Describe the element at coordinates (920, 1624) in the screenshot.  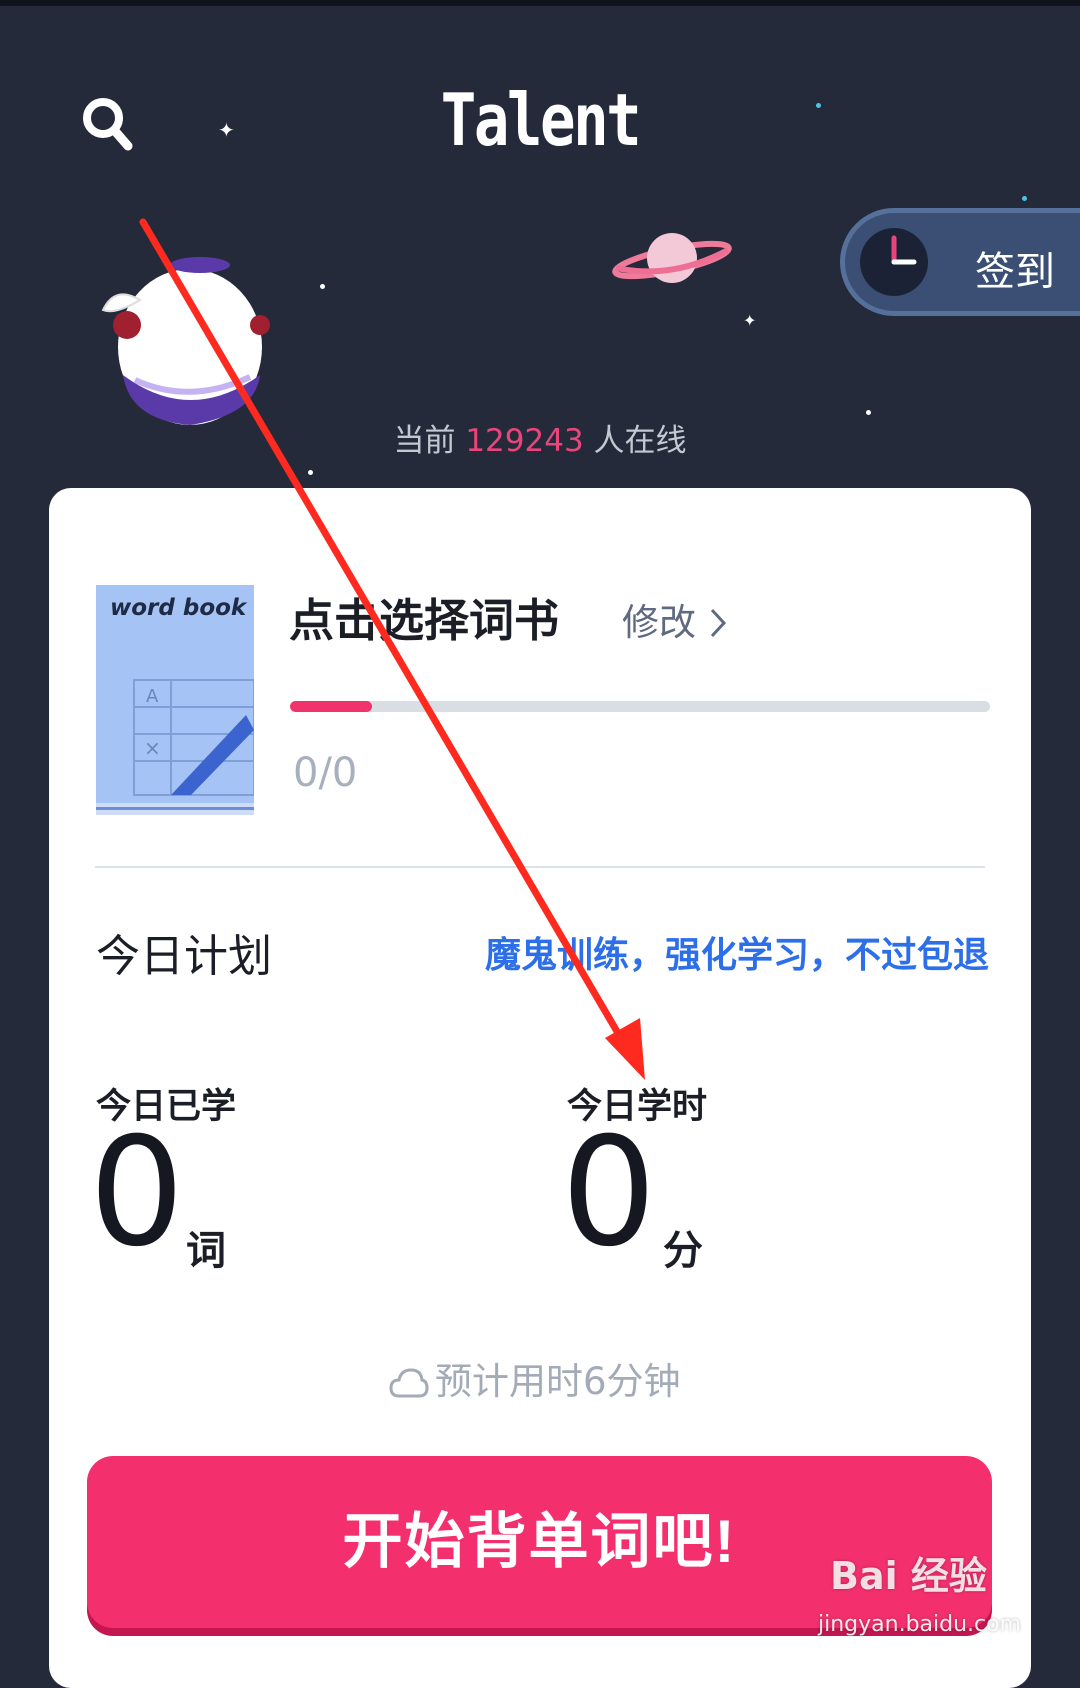
I see `watermark-url: jingyan.baidu.com` at that location.